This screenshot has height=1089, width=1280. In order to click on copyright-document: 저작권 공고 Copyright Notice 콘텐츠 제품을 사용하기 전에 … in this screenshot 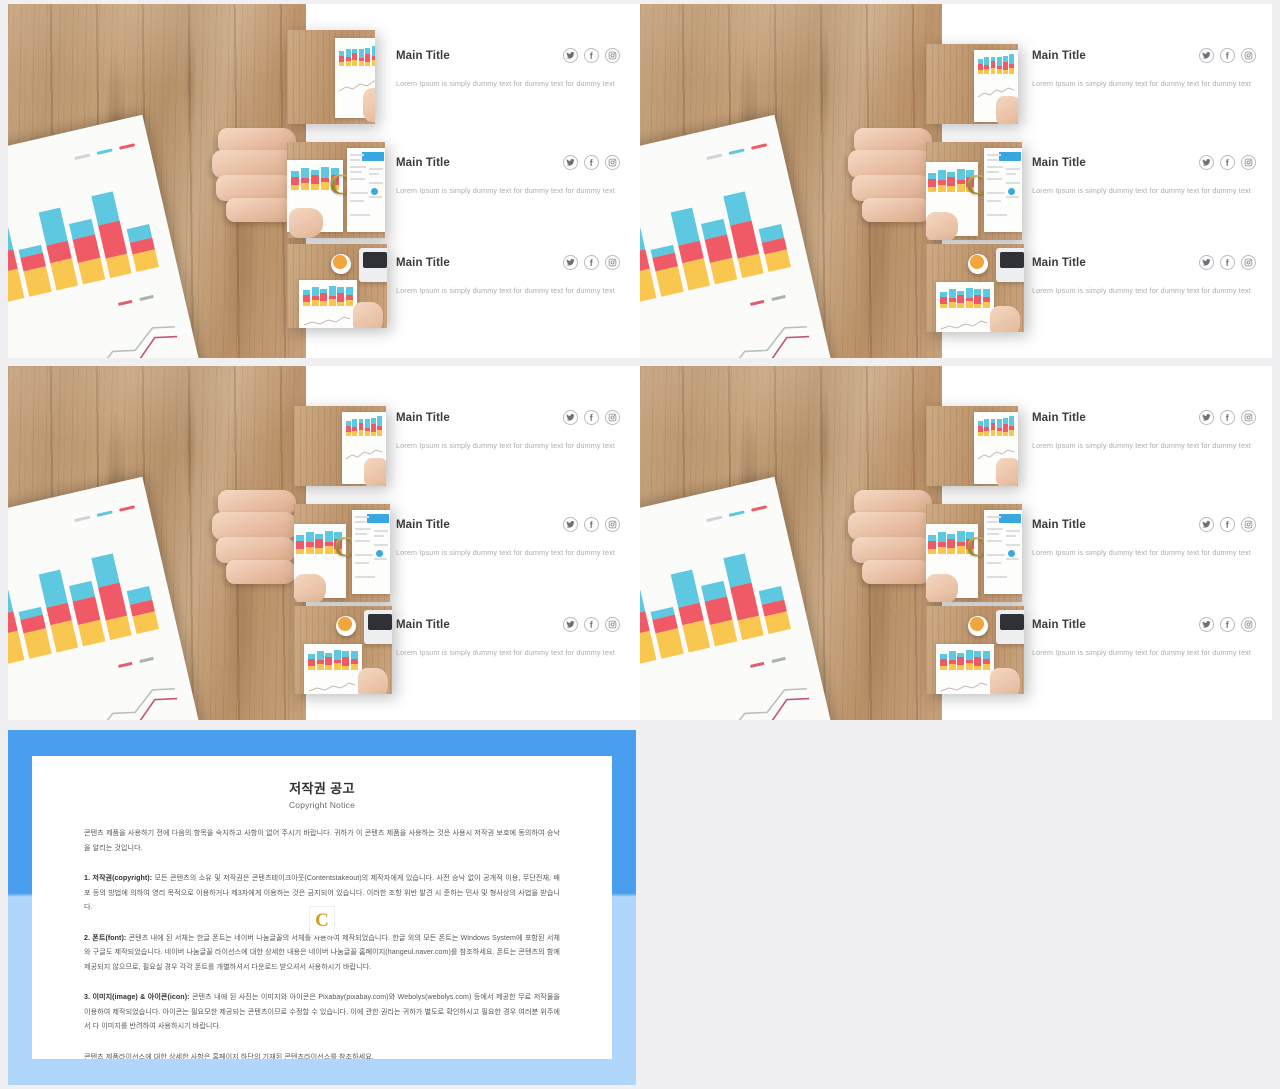, I will do `click(322, 907)`.